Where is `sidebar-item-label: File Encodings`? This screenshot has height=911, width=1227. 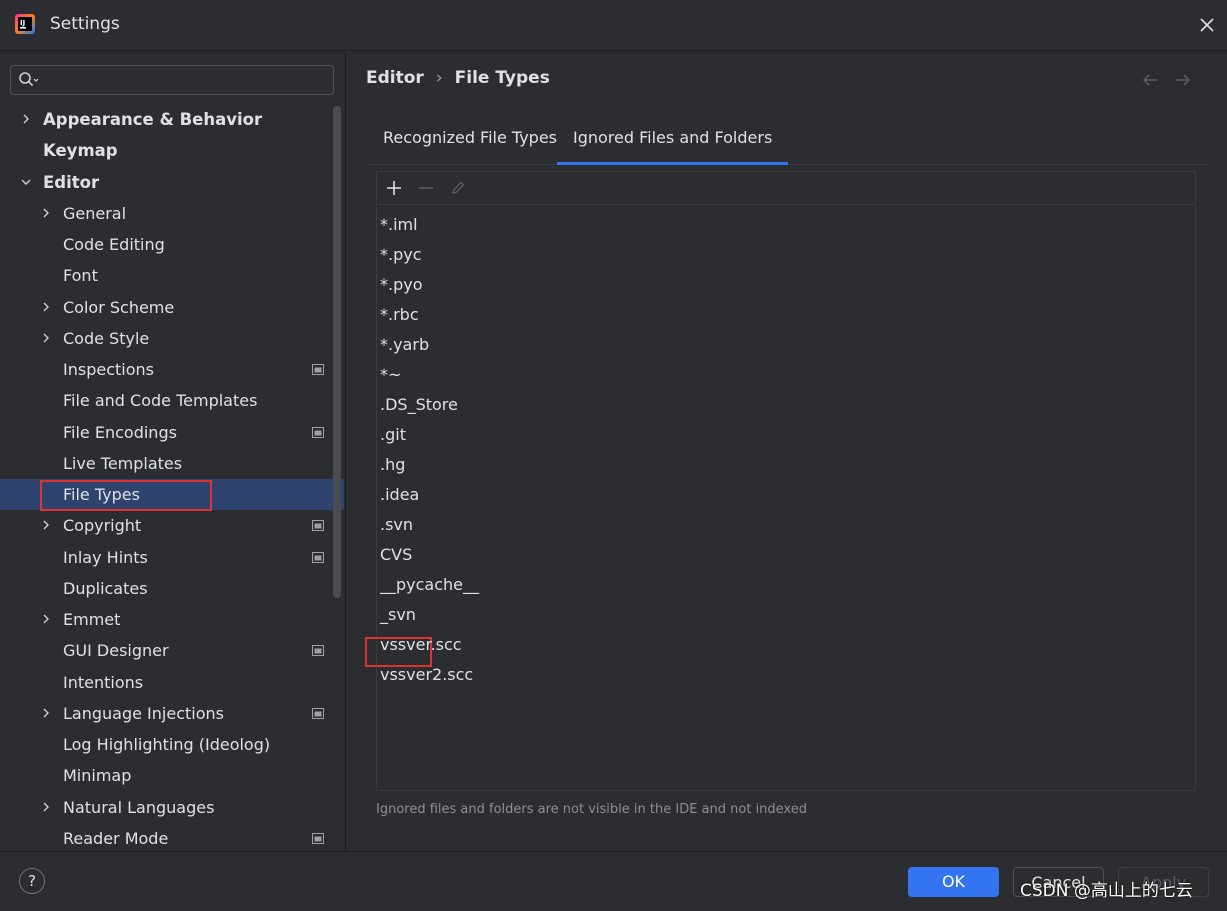 sidebar-item-label: File Encodings is located at coordinates (120, 432).